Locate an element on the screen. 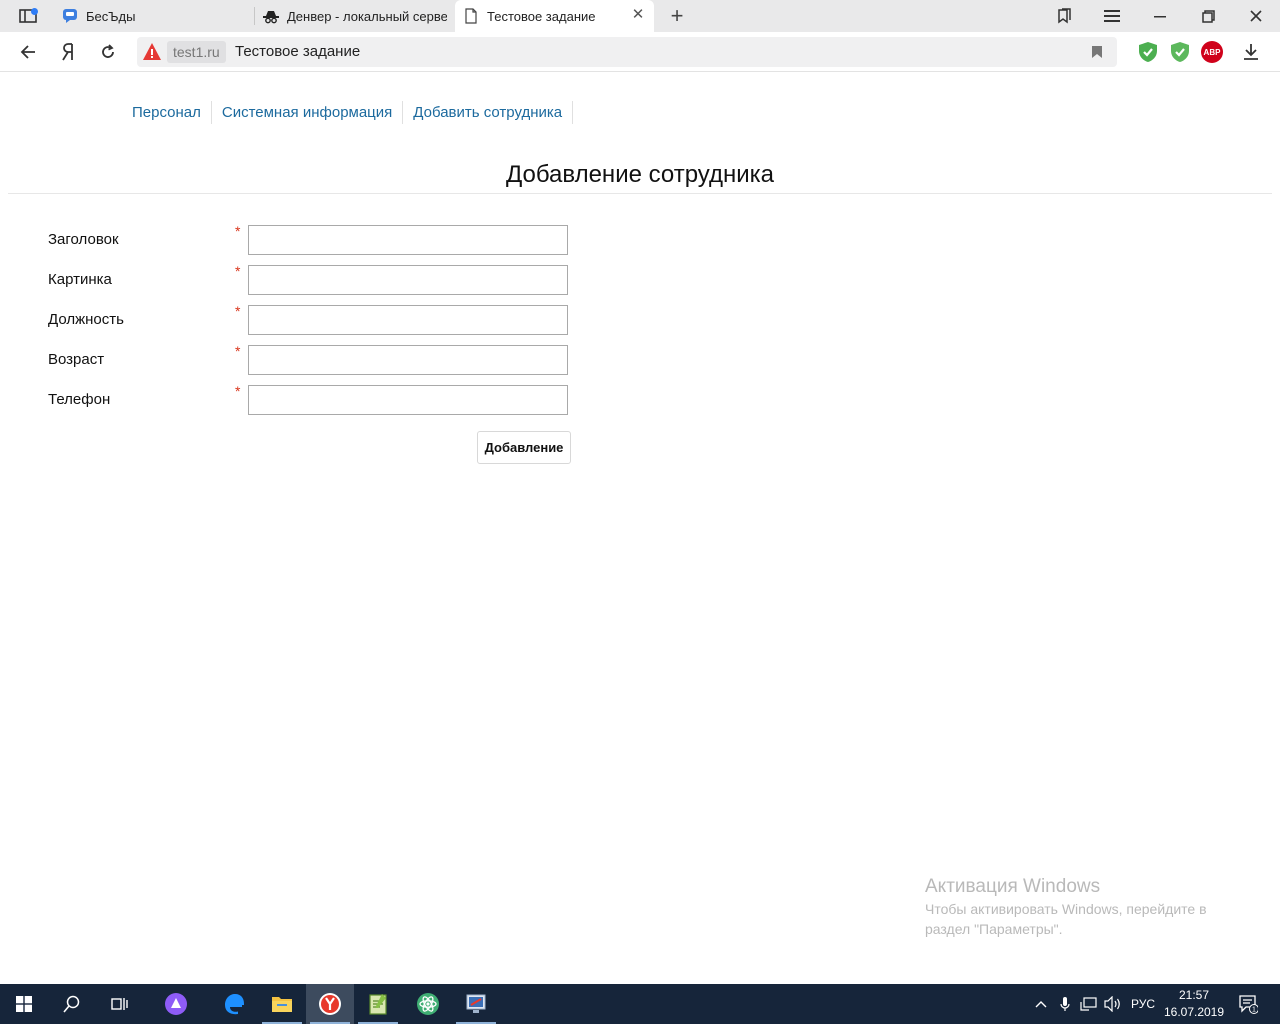 The image size is (1280, 1024). tab-test-task: Тестовое задание ✕ is located at coordinates (554, 16).